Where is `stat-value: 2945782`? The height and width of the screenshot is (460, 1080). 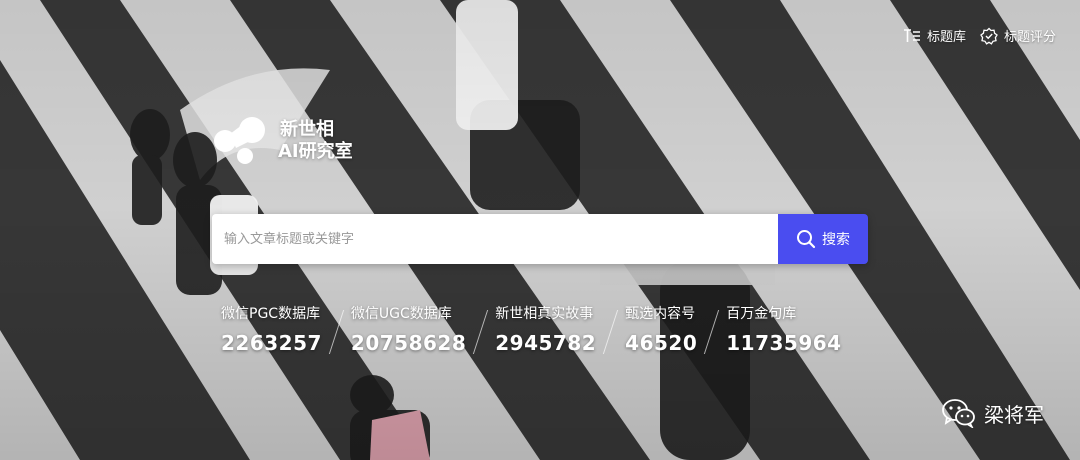 stat-value: 2945782 is located at coordinates (546, 343).